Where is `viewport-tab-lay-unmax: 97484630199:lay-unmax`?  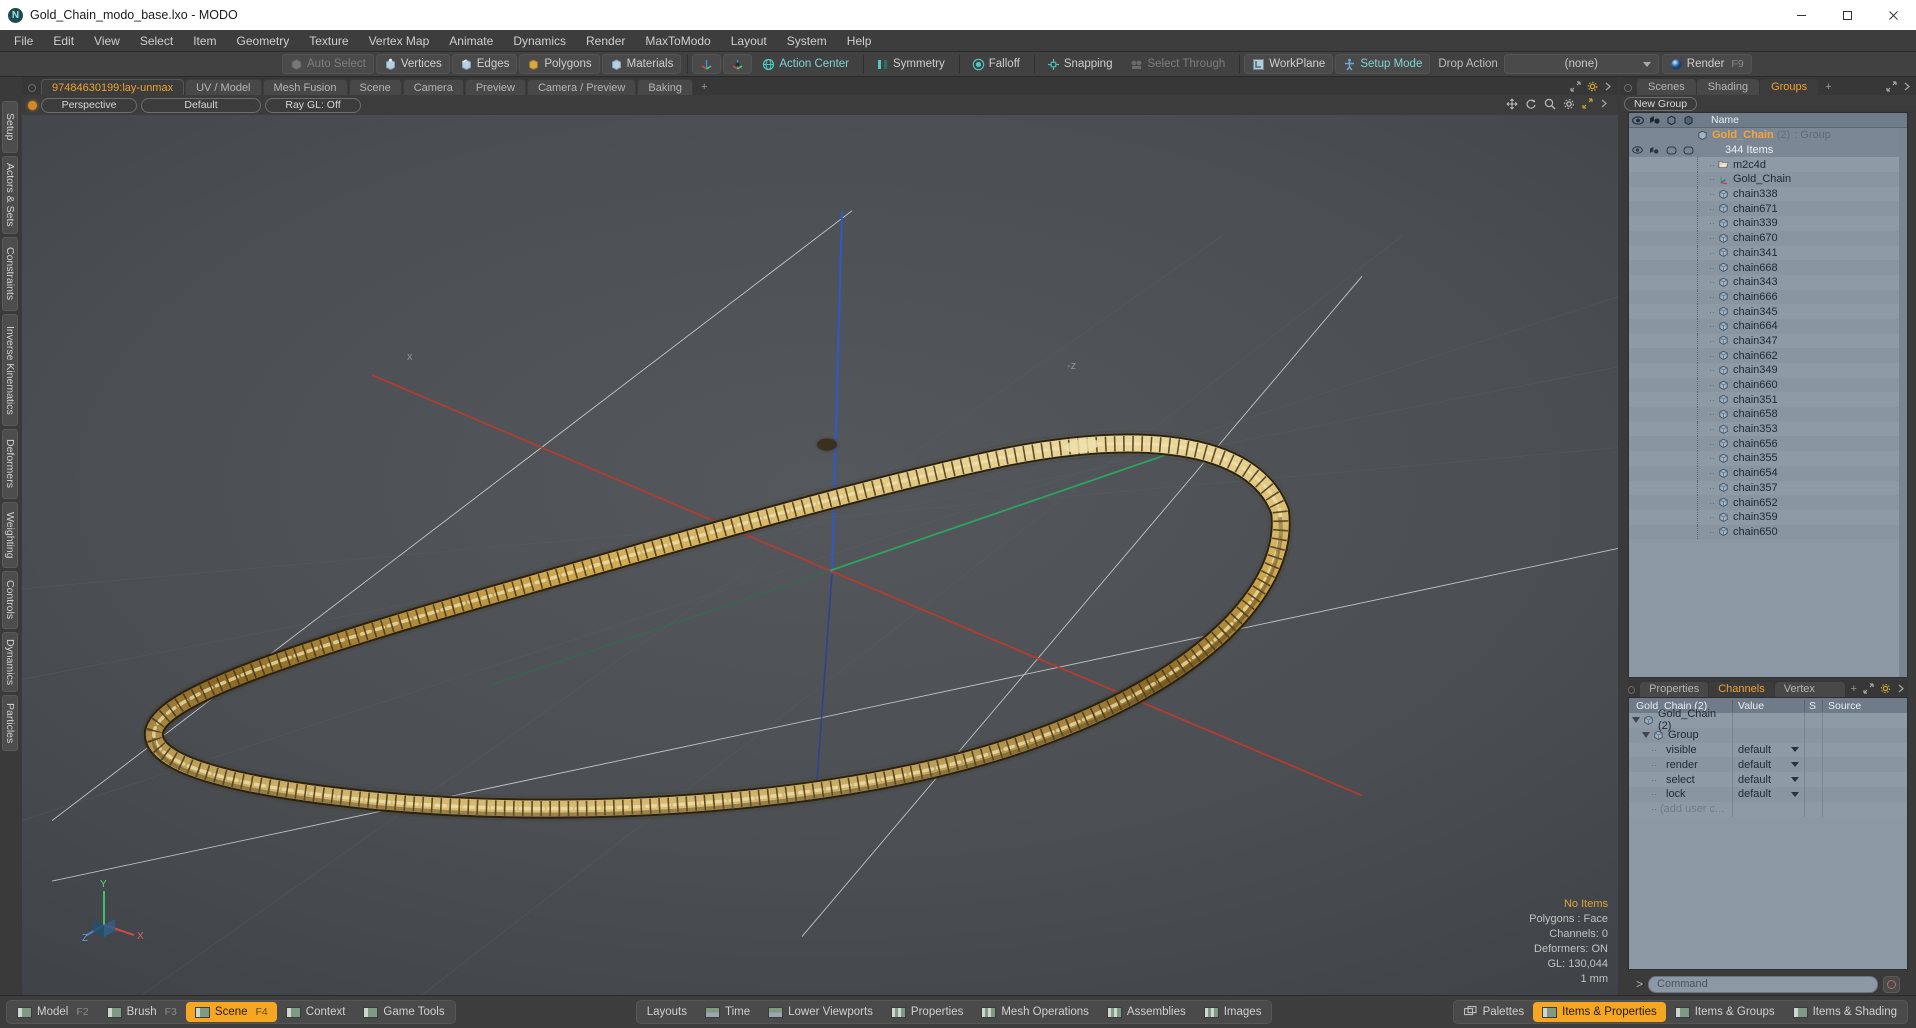 viewport-tab-lay-unmax: 97484630199:lay-unmax is located at coordinates (113, 87).